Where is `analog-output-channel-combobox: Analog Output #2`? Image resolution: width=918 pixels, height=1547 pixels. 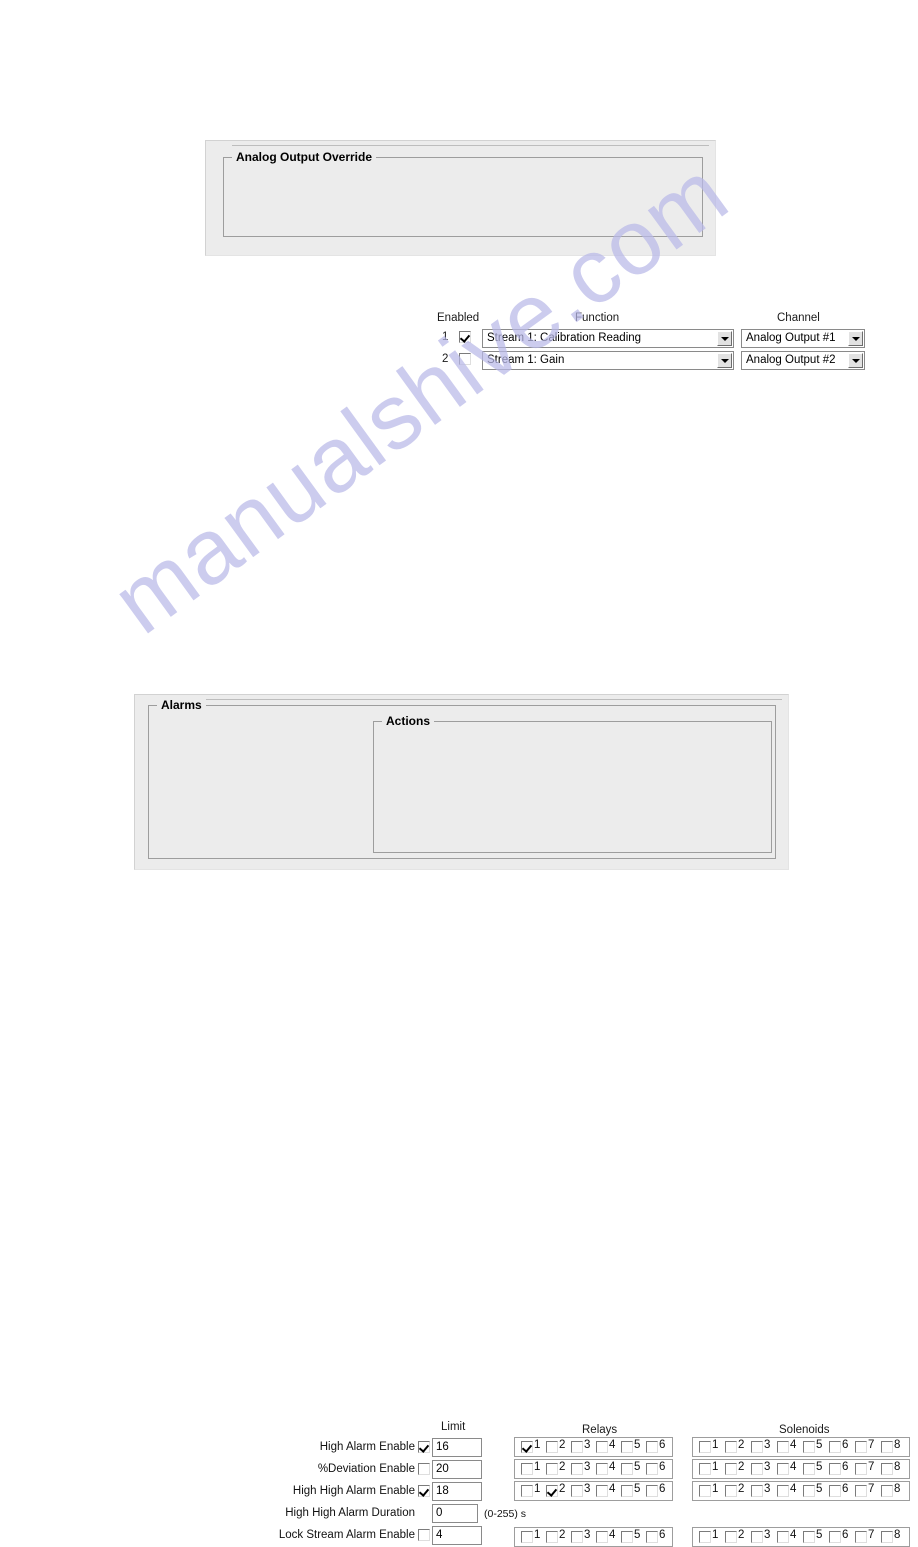
analog-output-channel-combobox: Analog Output #2 is located at coordinates (803, 360).